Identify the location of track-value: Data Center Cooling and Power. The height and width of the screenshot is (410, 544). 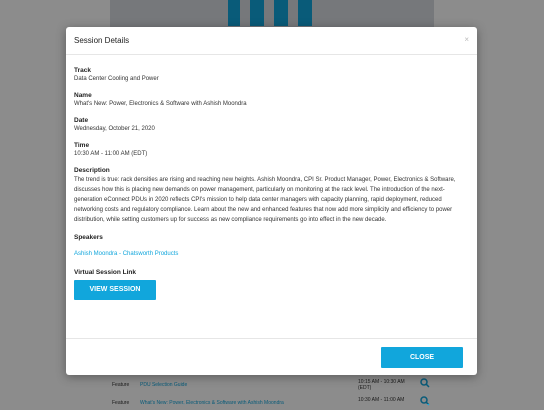
(116, 79).